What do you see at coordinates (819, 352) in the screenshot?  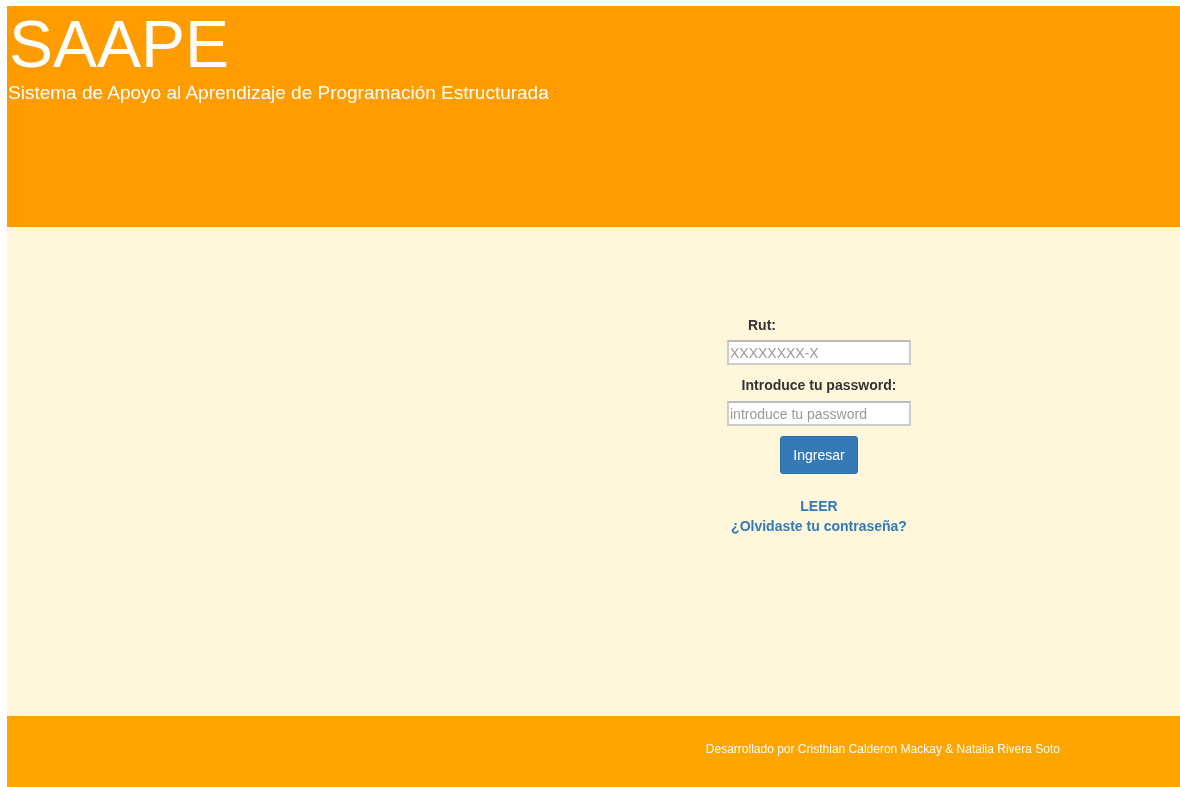 I see `rut-field: XXXXXXXX-X` at bounding box center [819, 352].